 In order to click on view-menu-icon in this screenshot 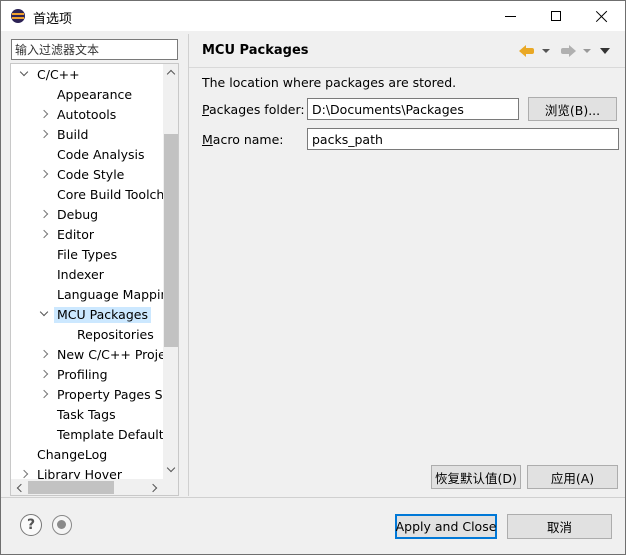, I will do `click(605, 51)`.